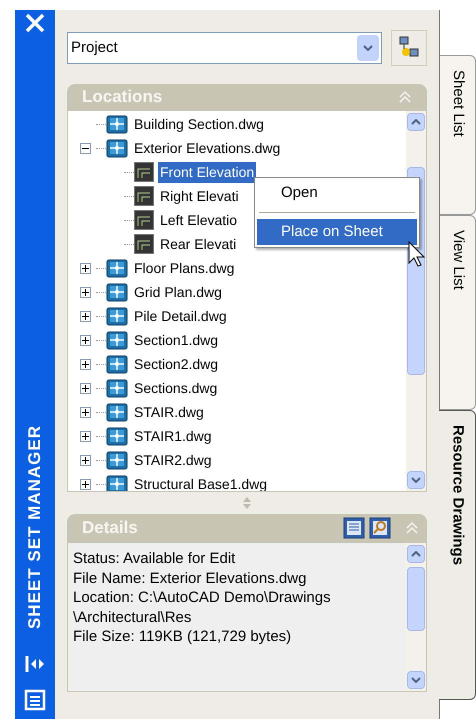  What do you see at coordinates (202, 598) in the screenshot?
I see `detail-line: Location: C:\AutoCAD Demo\Drawings` at bounding box center [202, 598].